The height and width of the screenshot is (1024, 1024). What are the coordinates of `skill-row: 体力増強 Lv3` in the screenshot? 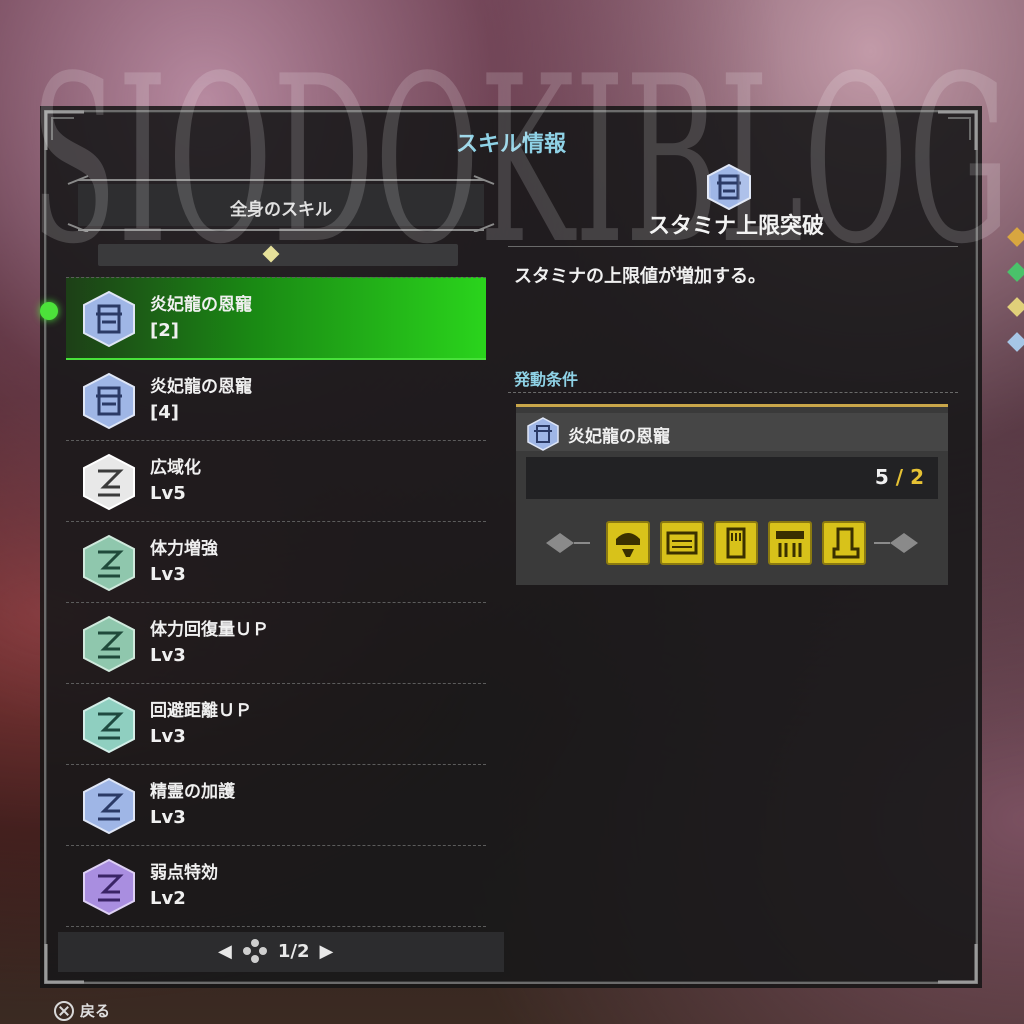 It's located at (276, 562).